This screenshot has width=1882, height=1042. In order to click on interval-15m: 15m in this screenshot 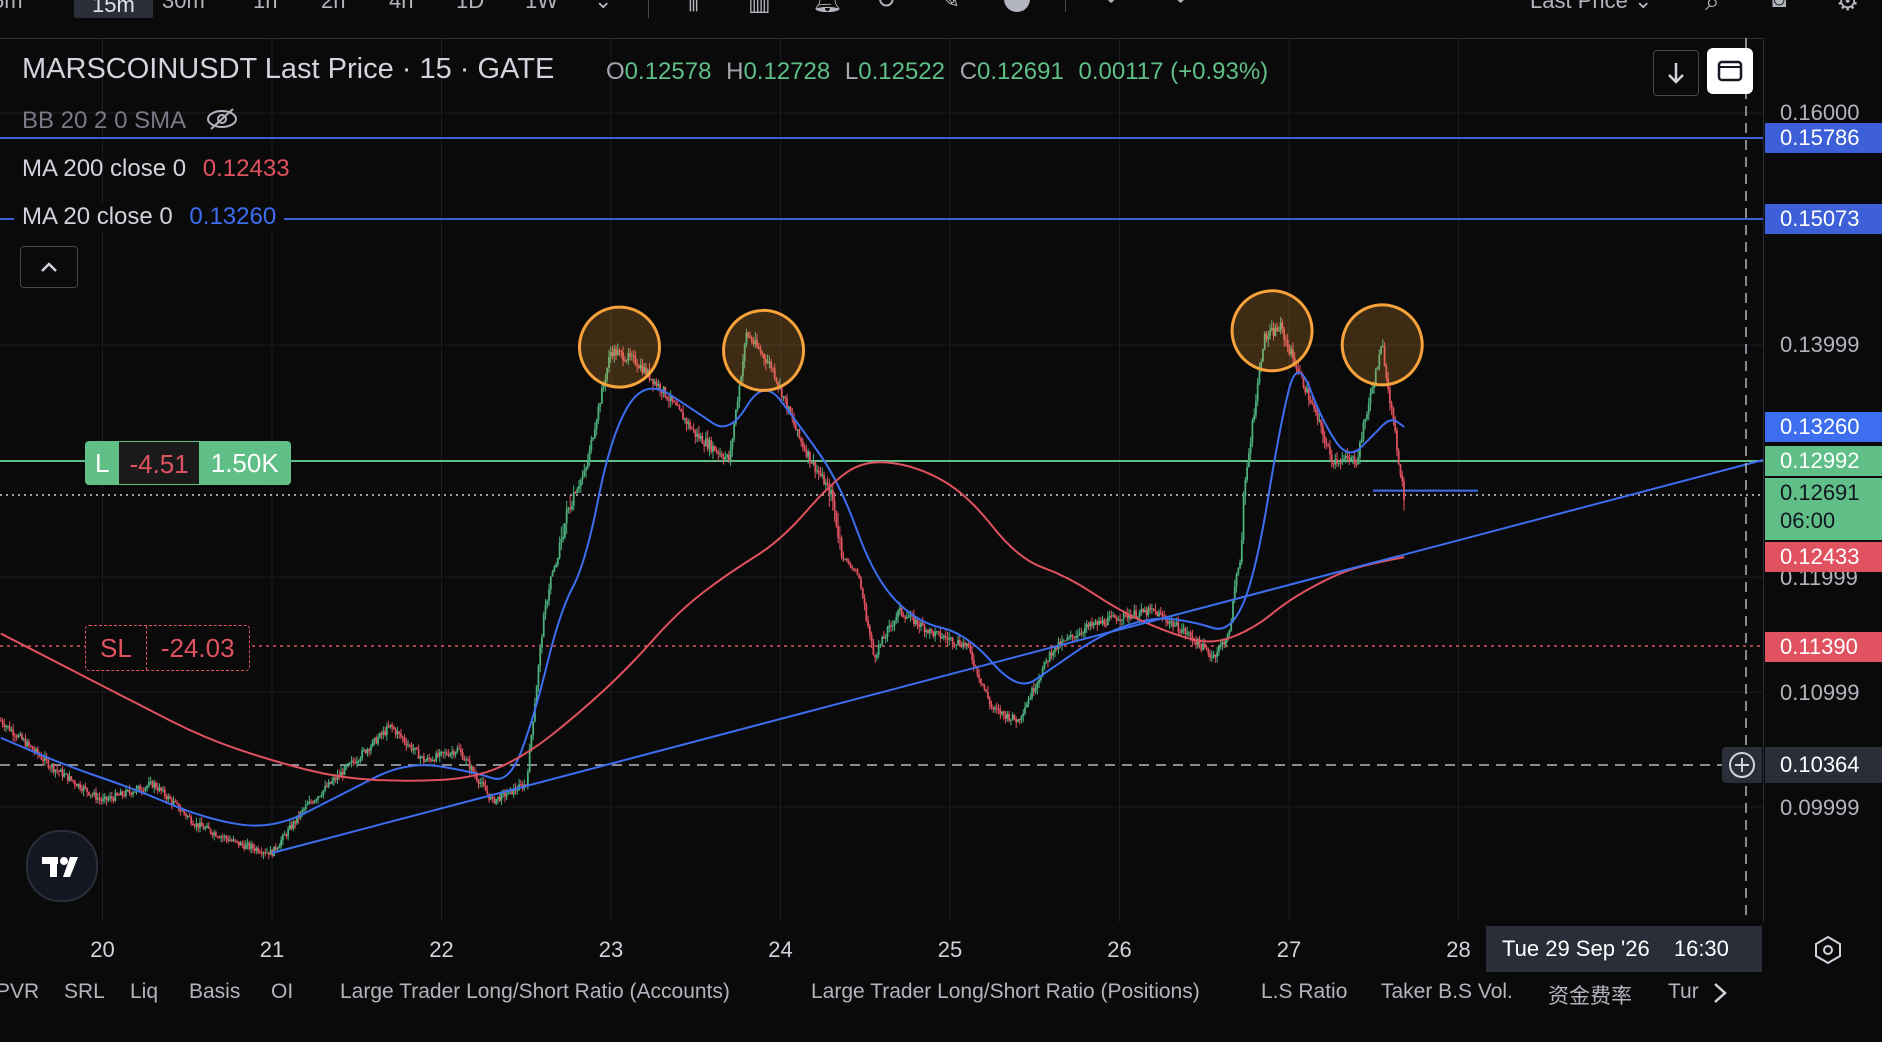, I will do `click(113, 9)`.